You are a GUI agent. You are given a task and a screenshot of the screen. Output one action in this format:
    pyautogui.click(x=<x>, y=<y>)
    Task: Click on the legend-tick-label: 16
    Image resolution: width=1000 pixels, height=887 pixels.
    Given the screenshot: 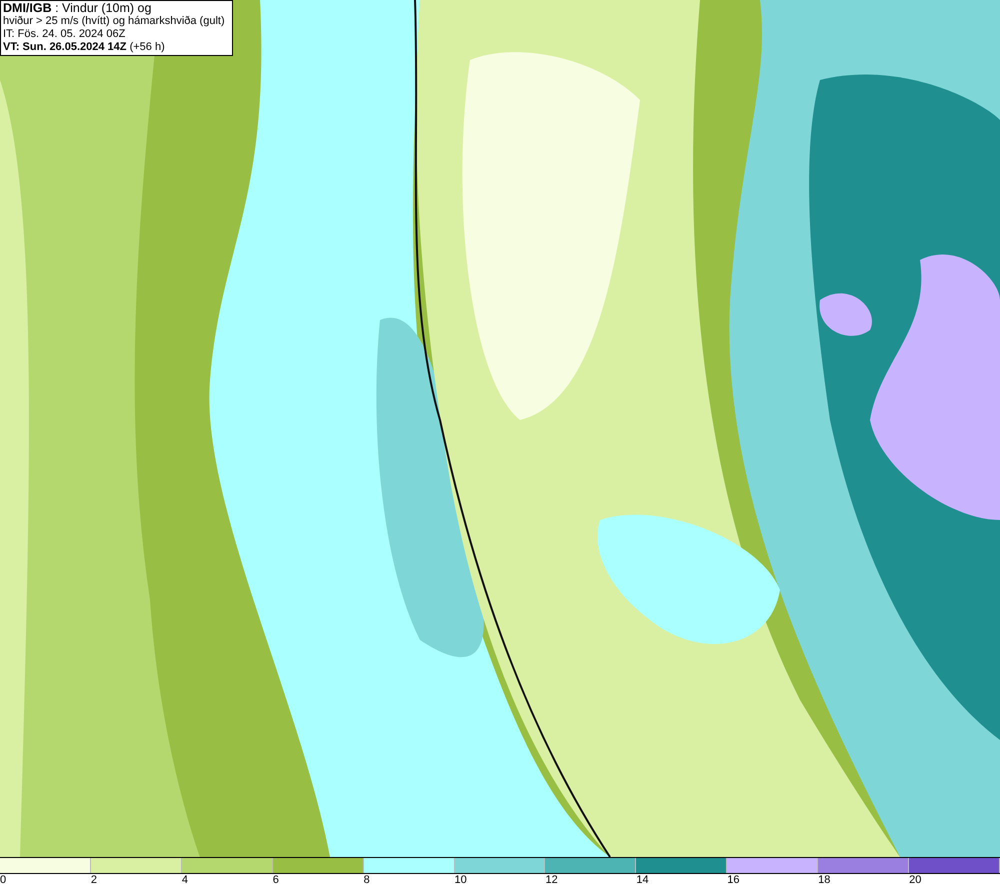 What is the action you would take?
    pyautogui.click(x=733, y=880)
    